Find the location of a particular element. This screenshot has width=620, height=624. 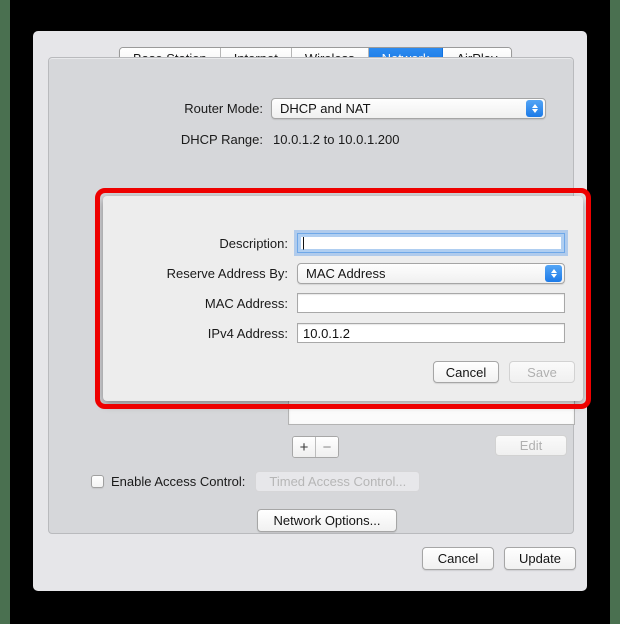

remove-reservation-button: − is located at coordinates (327, 447).